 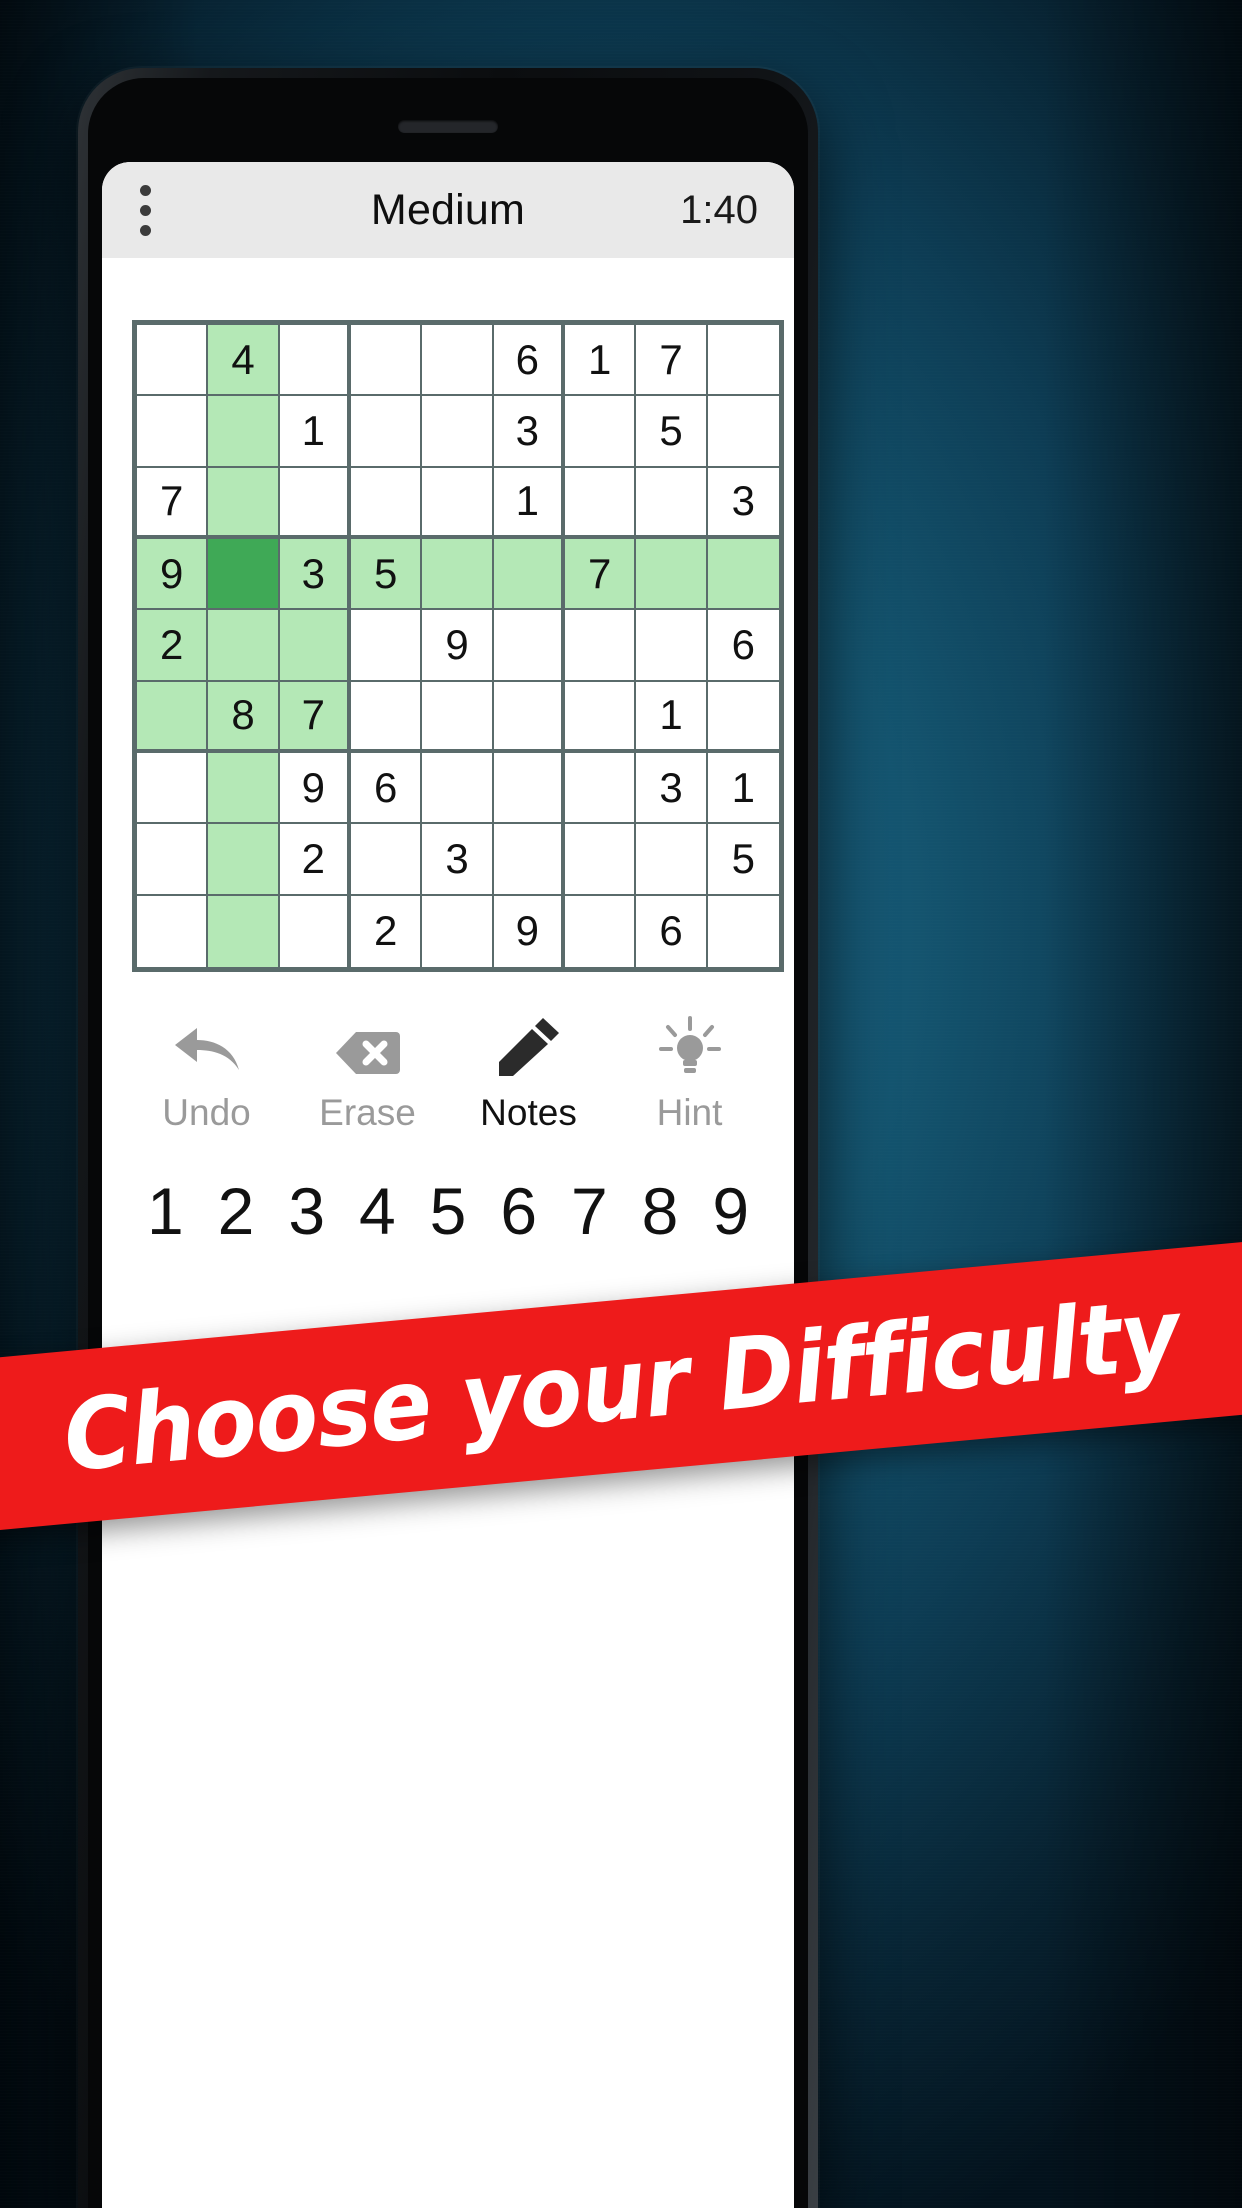 I want to click on sudoku-cell-r9-c9, so click(x=743, y=931).